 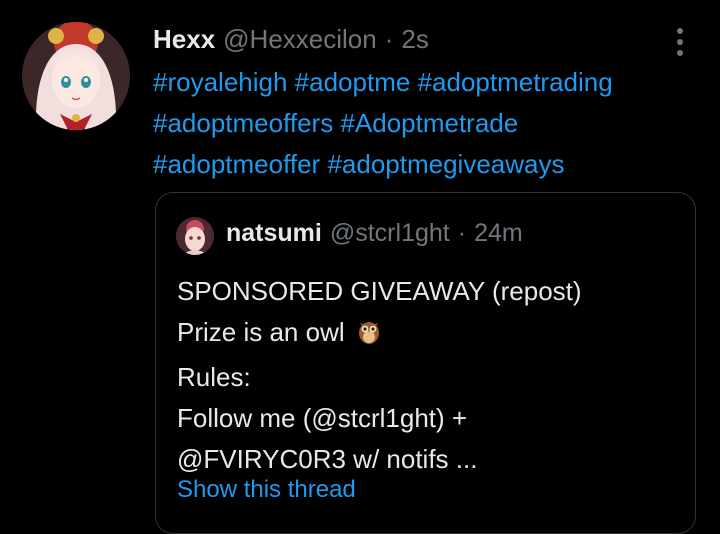 I want to click on hashtag-link: #royalehigh, so click(x=220, y=82).